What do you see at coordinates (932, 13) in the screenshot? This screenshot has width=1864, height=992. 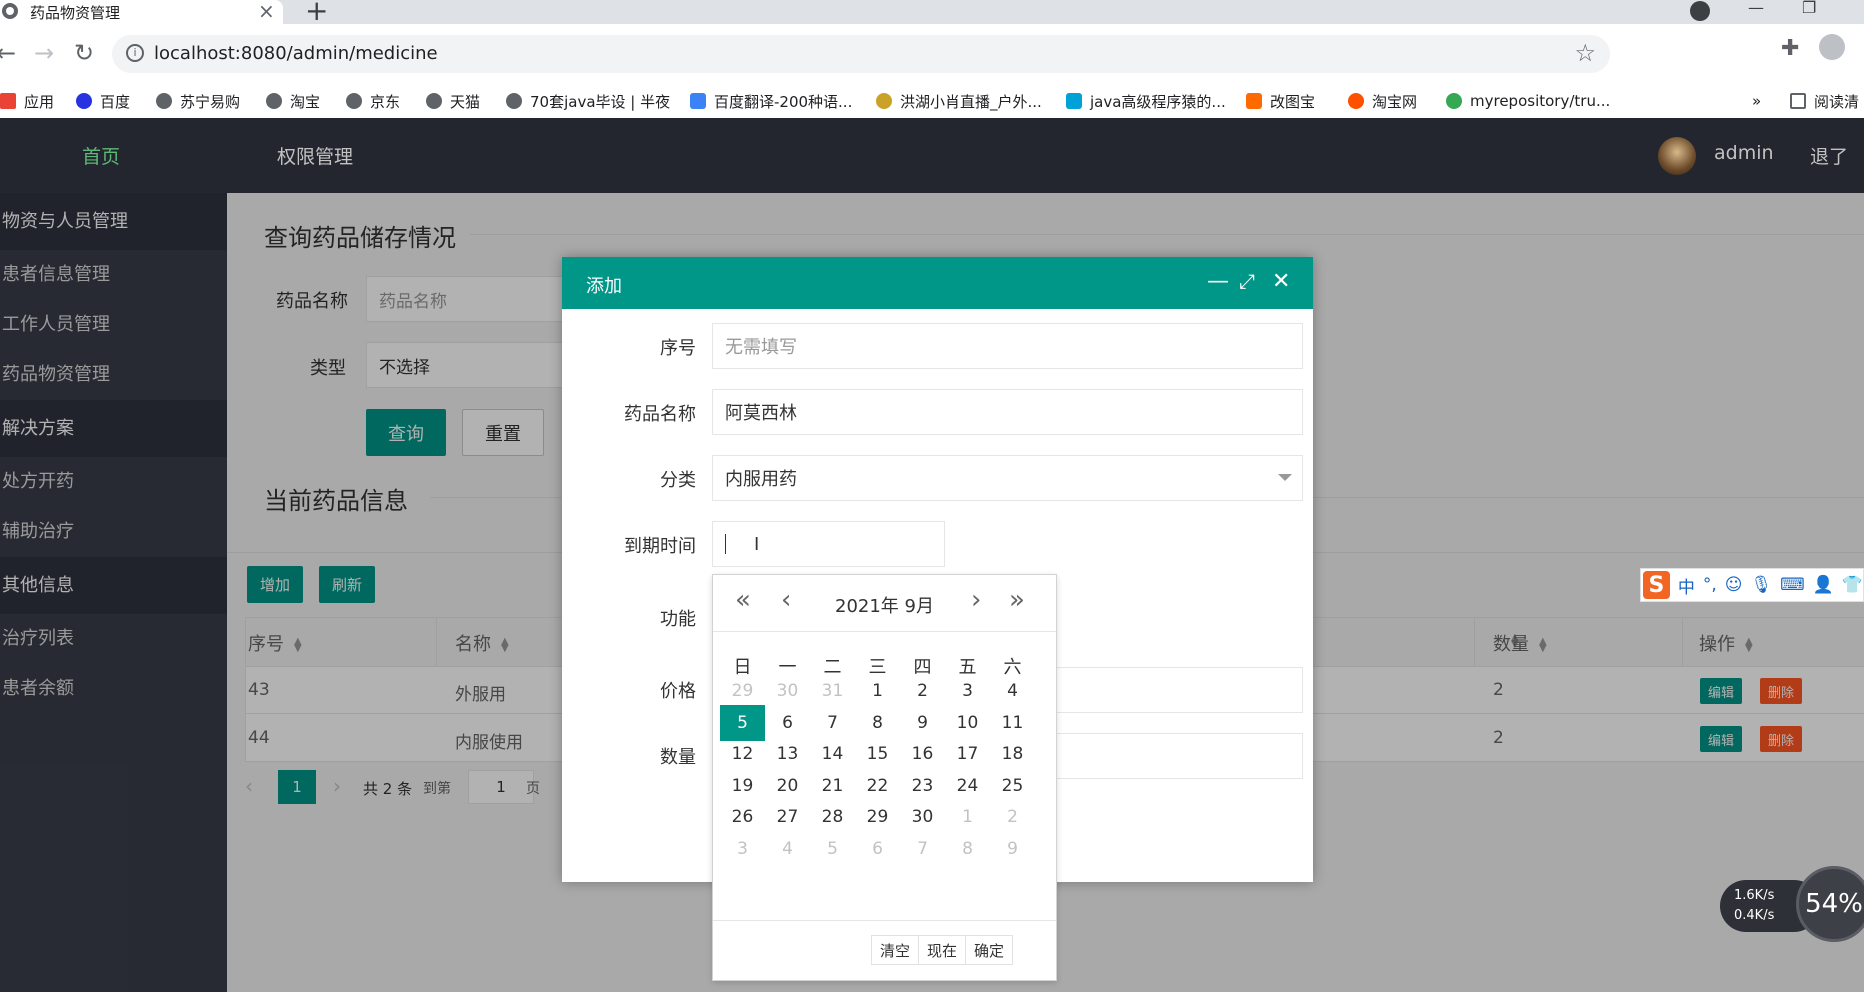 I see `browser-tab-bar: 药品物资管理 × + — ❐` at bounding box center [932, 13].